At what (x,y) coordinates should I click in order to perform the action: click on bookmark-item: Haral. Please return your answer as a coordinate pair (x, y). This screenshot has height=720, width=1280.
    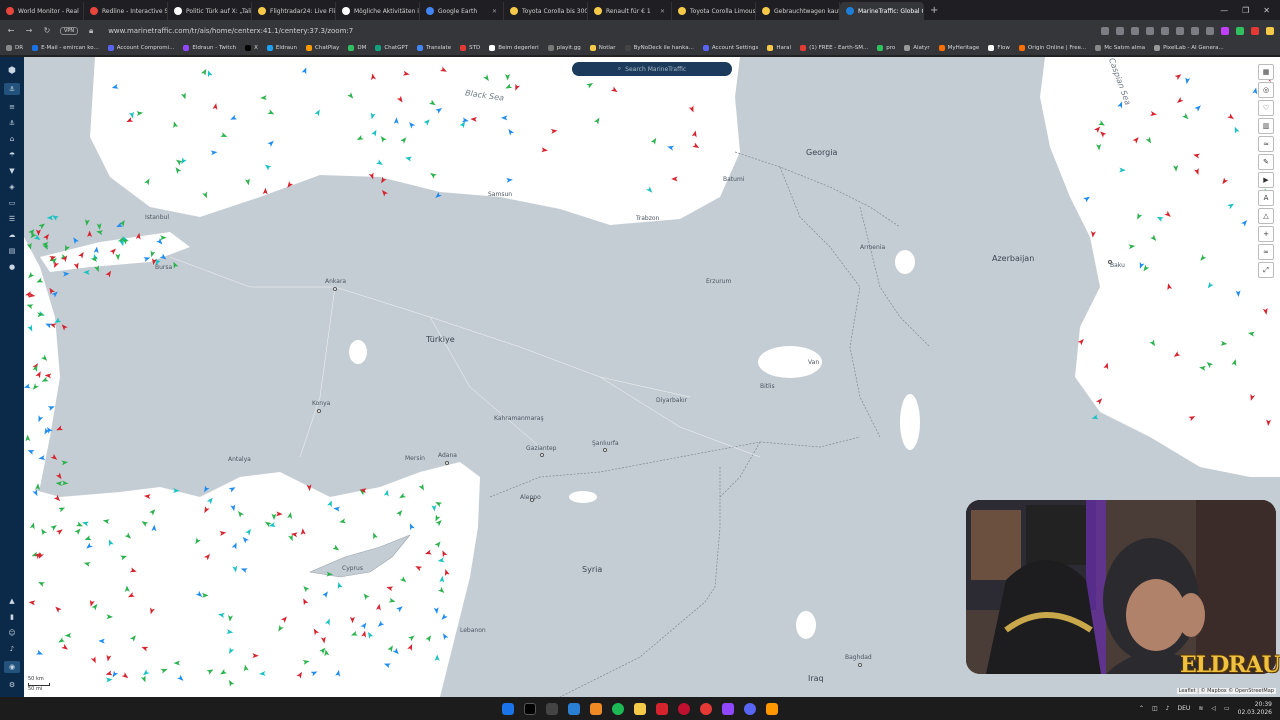
    Looking at the image, I should click on (779, 48).